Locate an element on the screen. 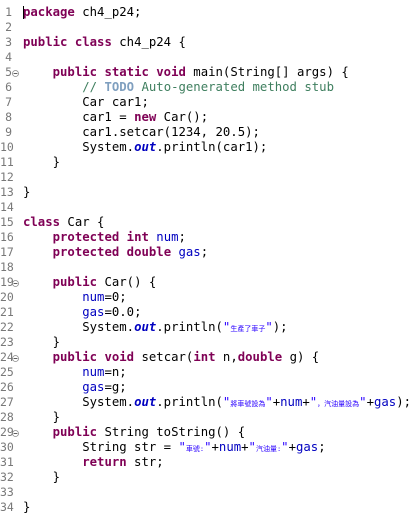 This screenshot has width=417, height=525. code-line: 22 System.out.println("生產了車子"); is located at coordinates (208, 327).